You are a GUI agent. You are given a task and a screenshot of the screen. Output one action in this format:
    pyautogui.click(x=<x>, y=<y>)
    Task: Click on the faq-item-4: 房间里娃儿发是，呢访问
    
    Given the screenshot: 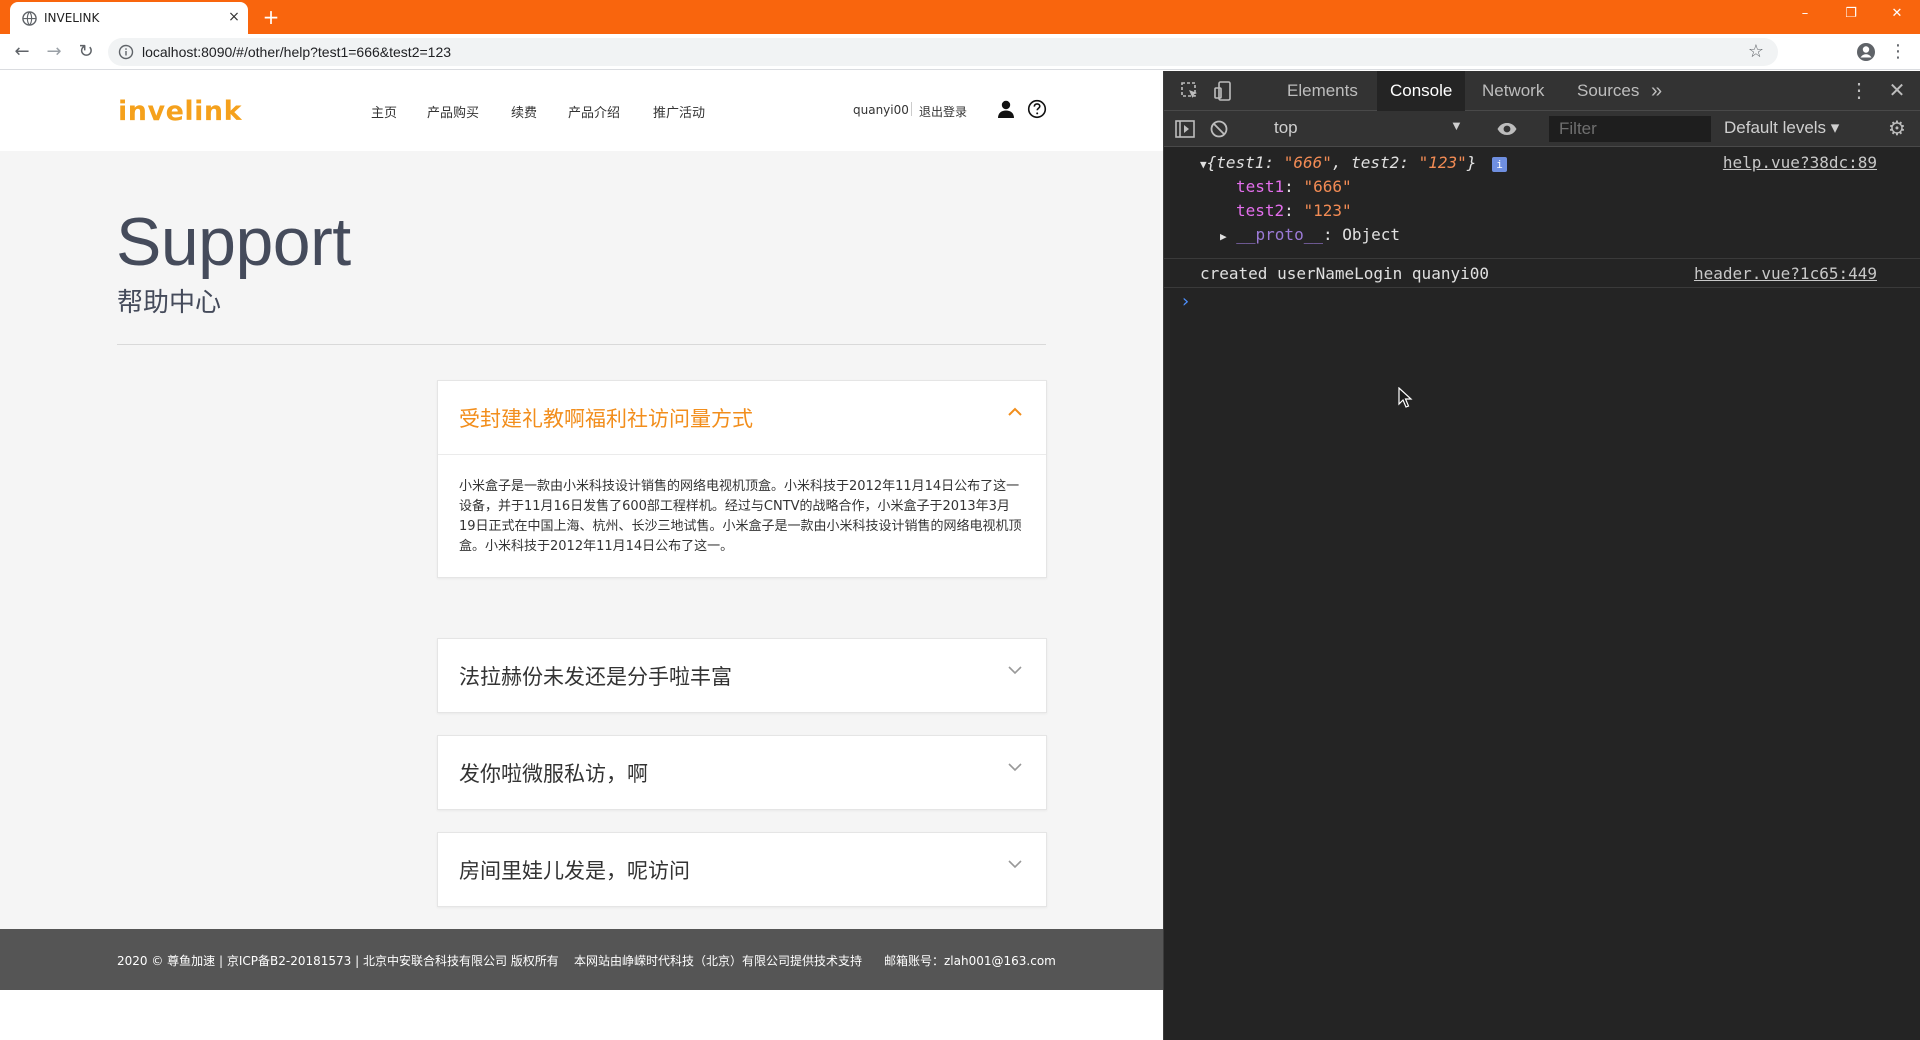 What is the action you would take?
    pyautogui.click(x=742, y=869)
    